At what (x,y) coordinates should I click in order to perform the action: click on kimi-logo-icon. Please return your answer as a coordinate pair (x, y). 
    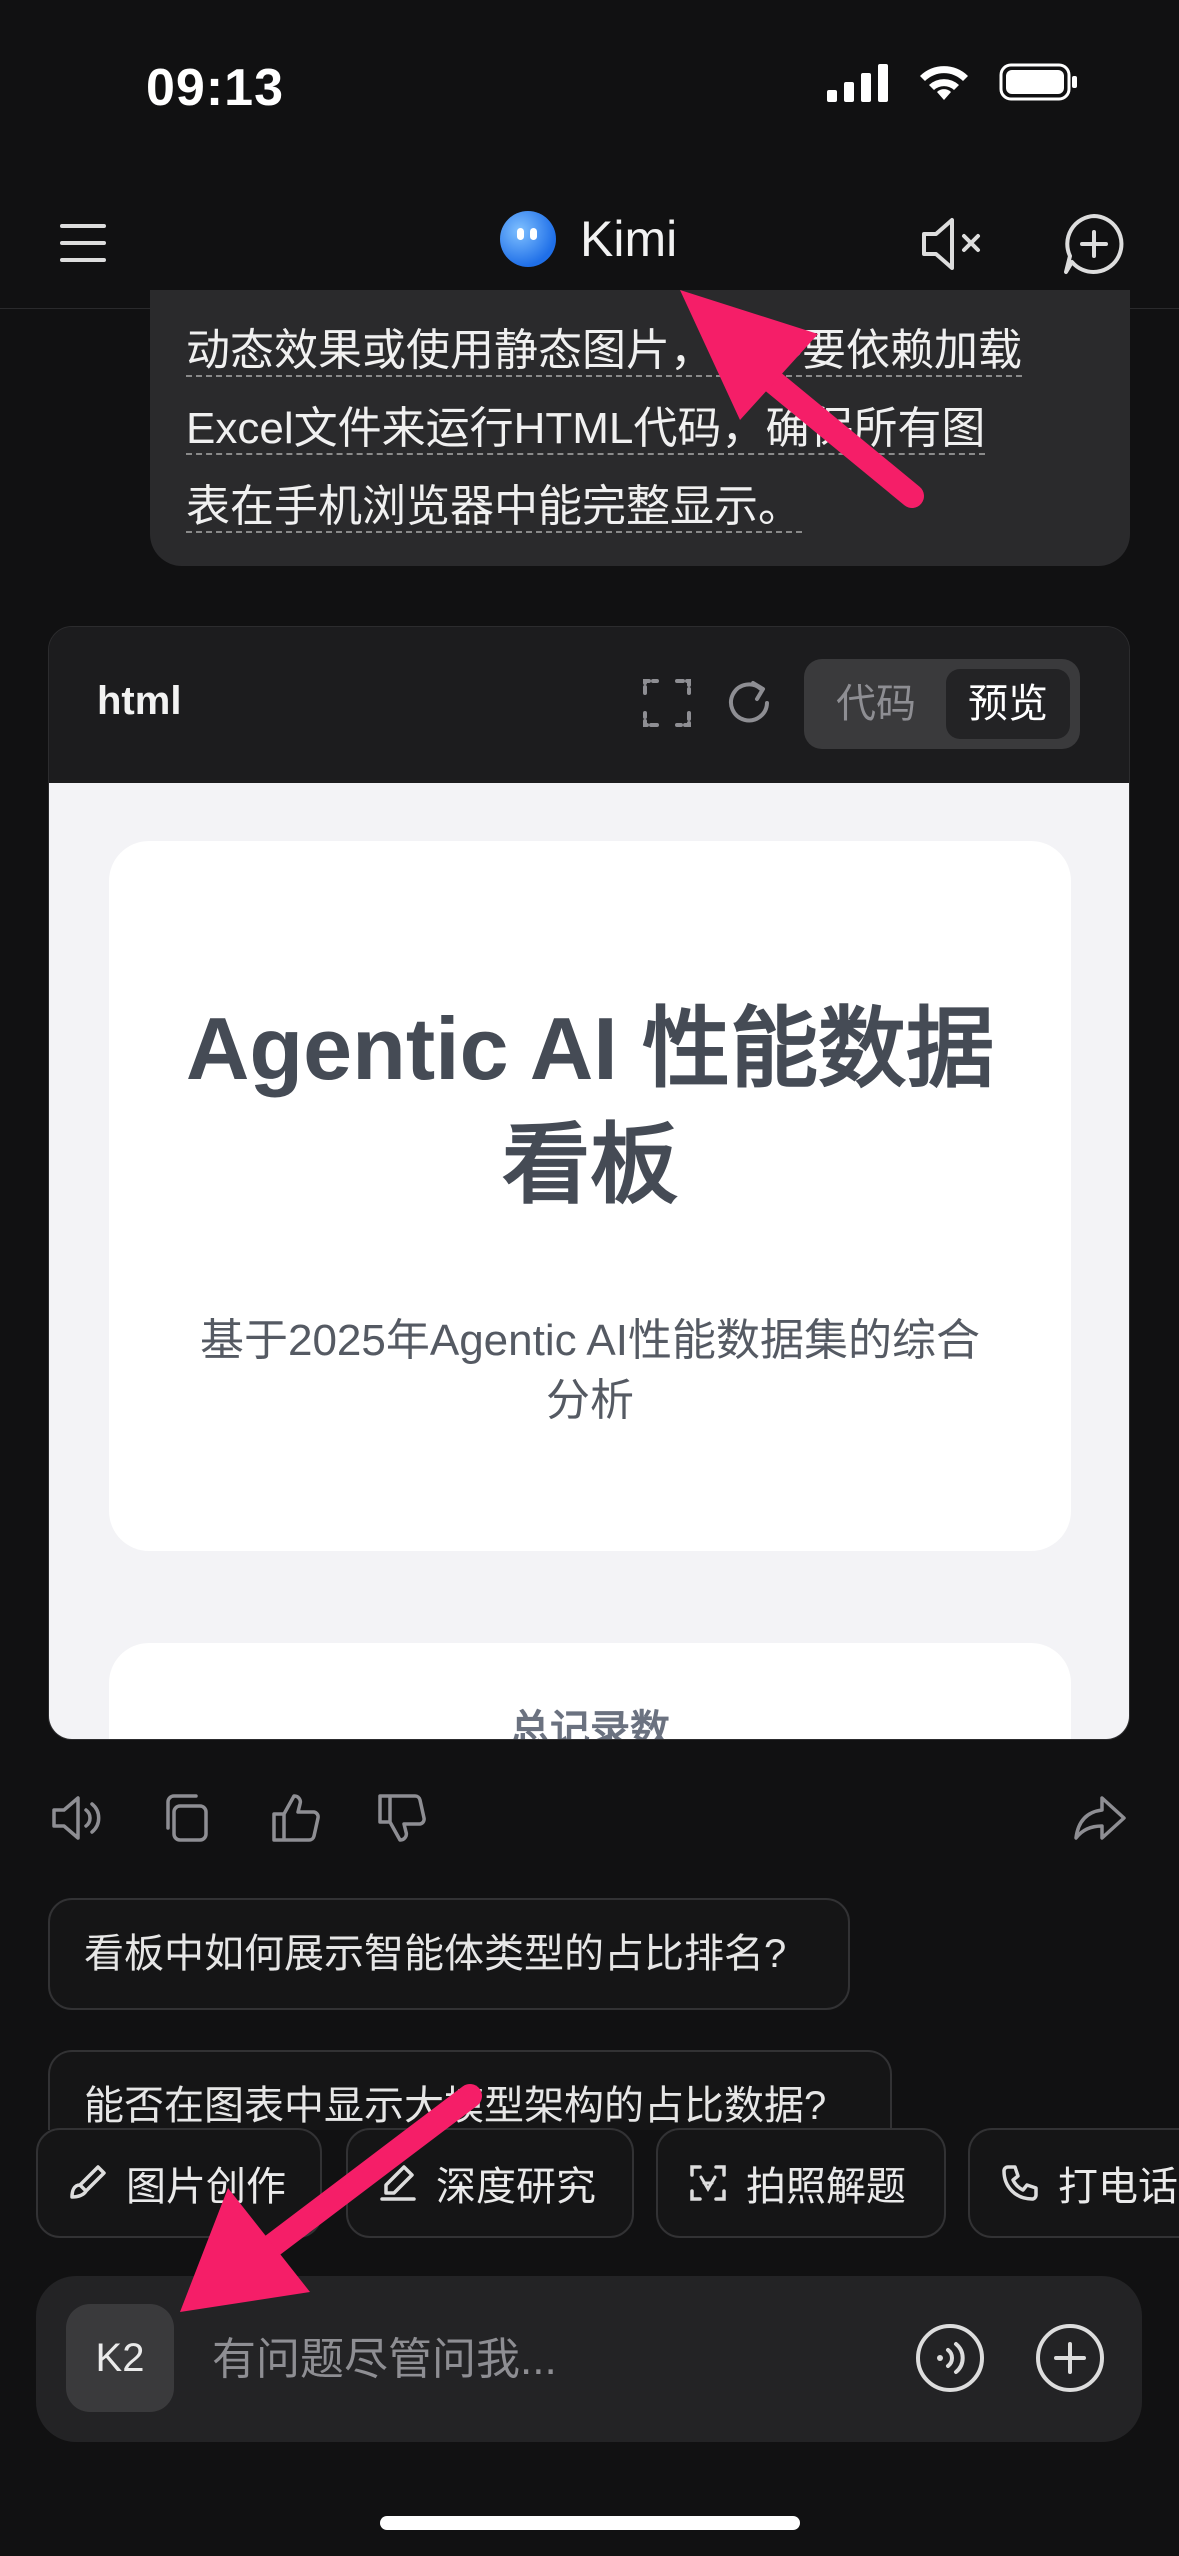
    Looking at the image, I should click on (528, 239).